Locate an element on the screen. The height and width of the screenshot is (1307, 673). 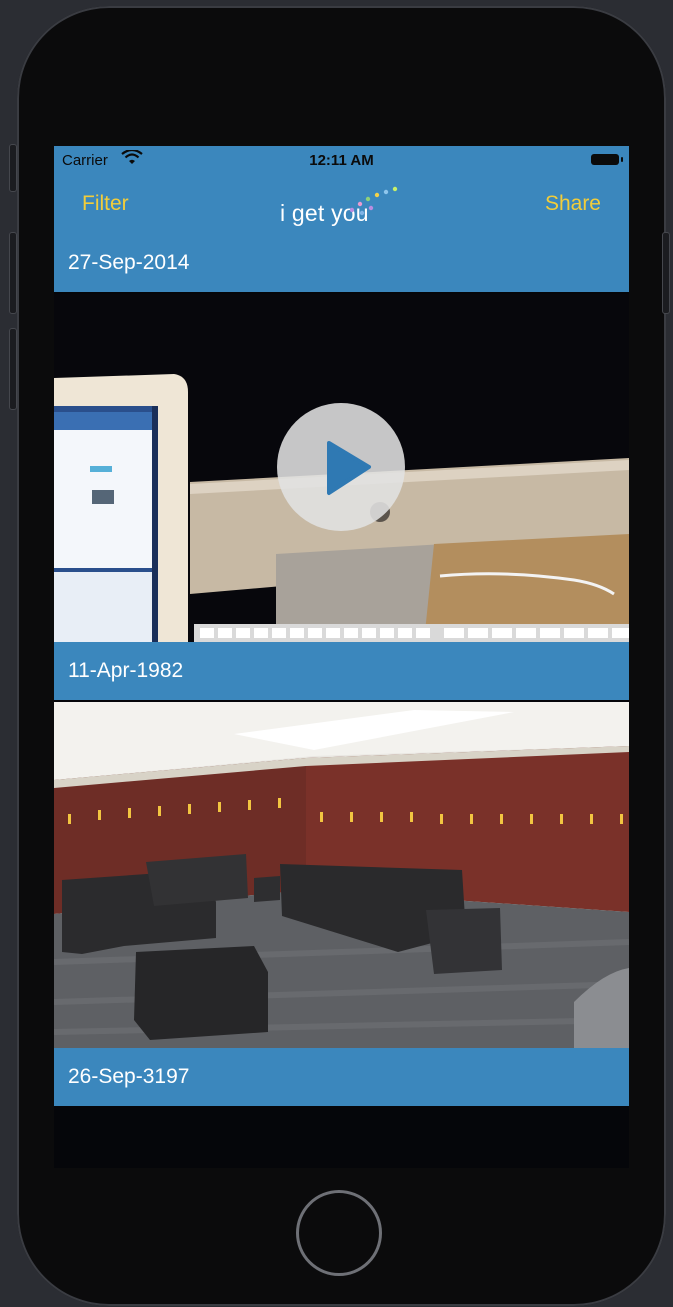
status-bar: Carrier 12:11 AM is located at coordinates (341, 160).